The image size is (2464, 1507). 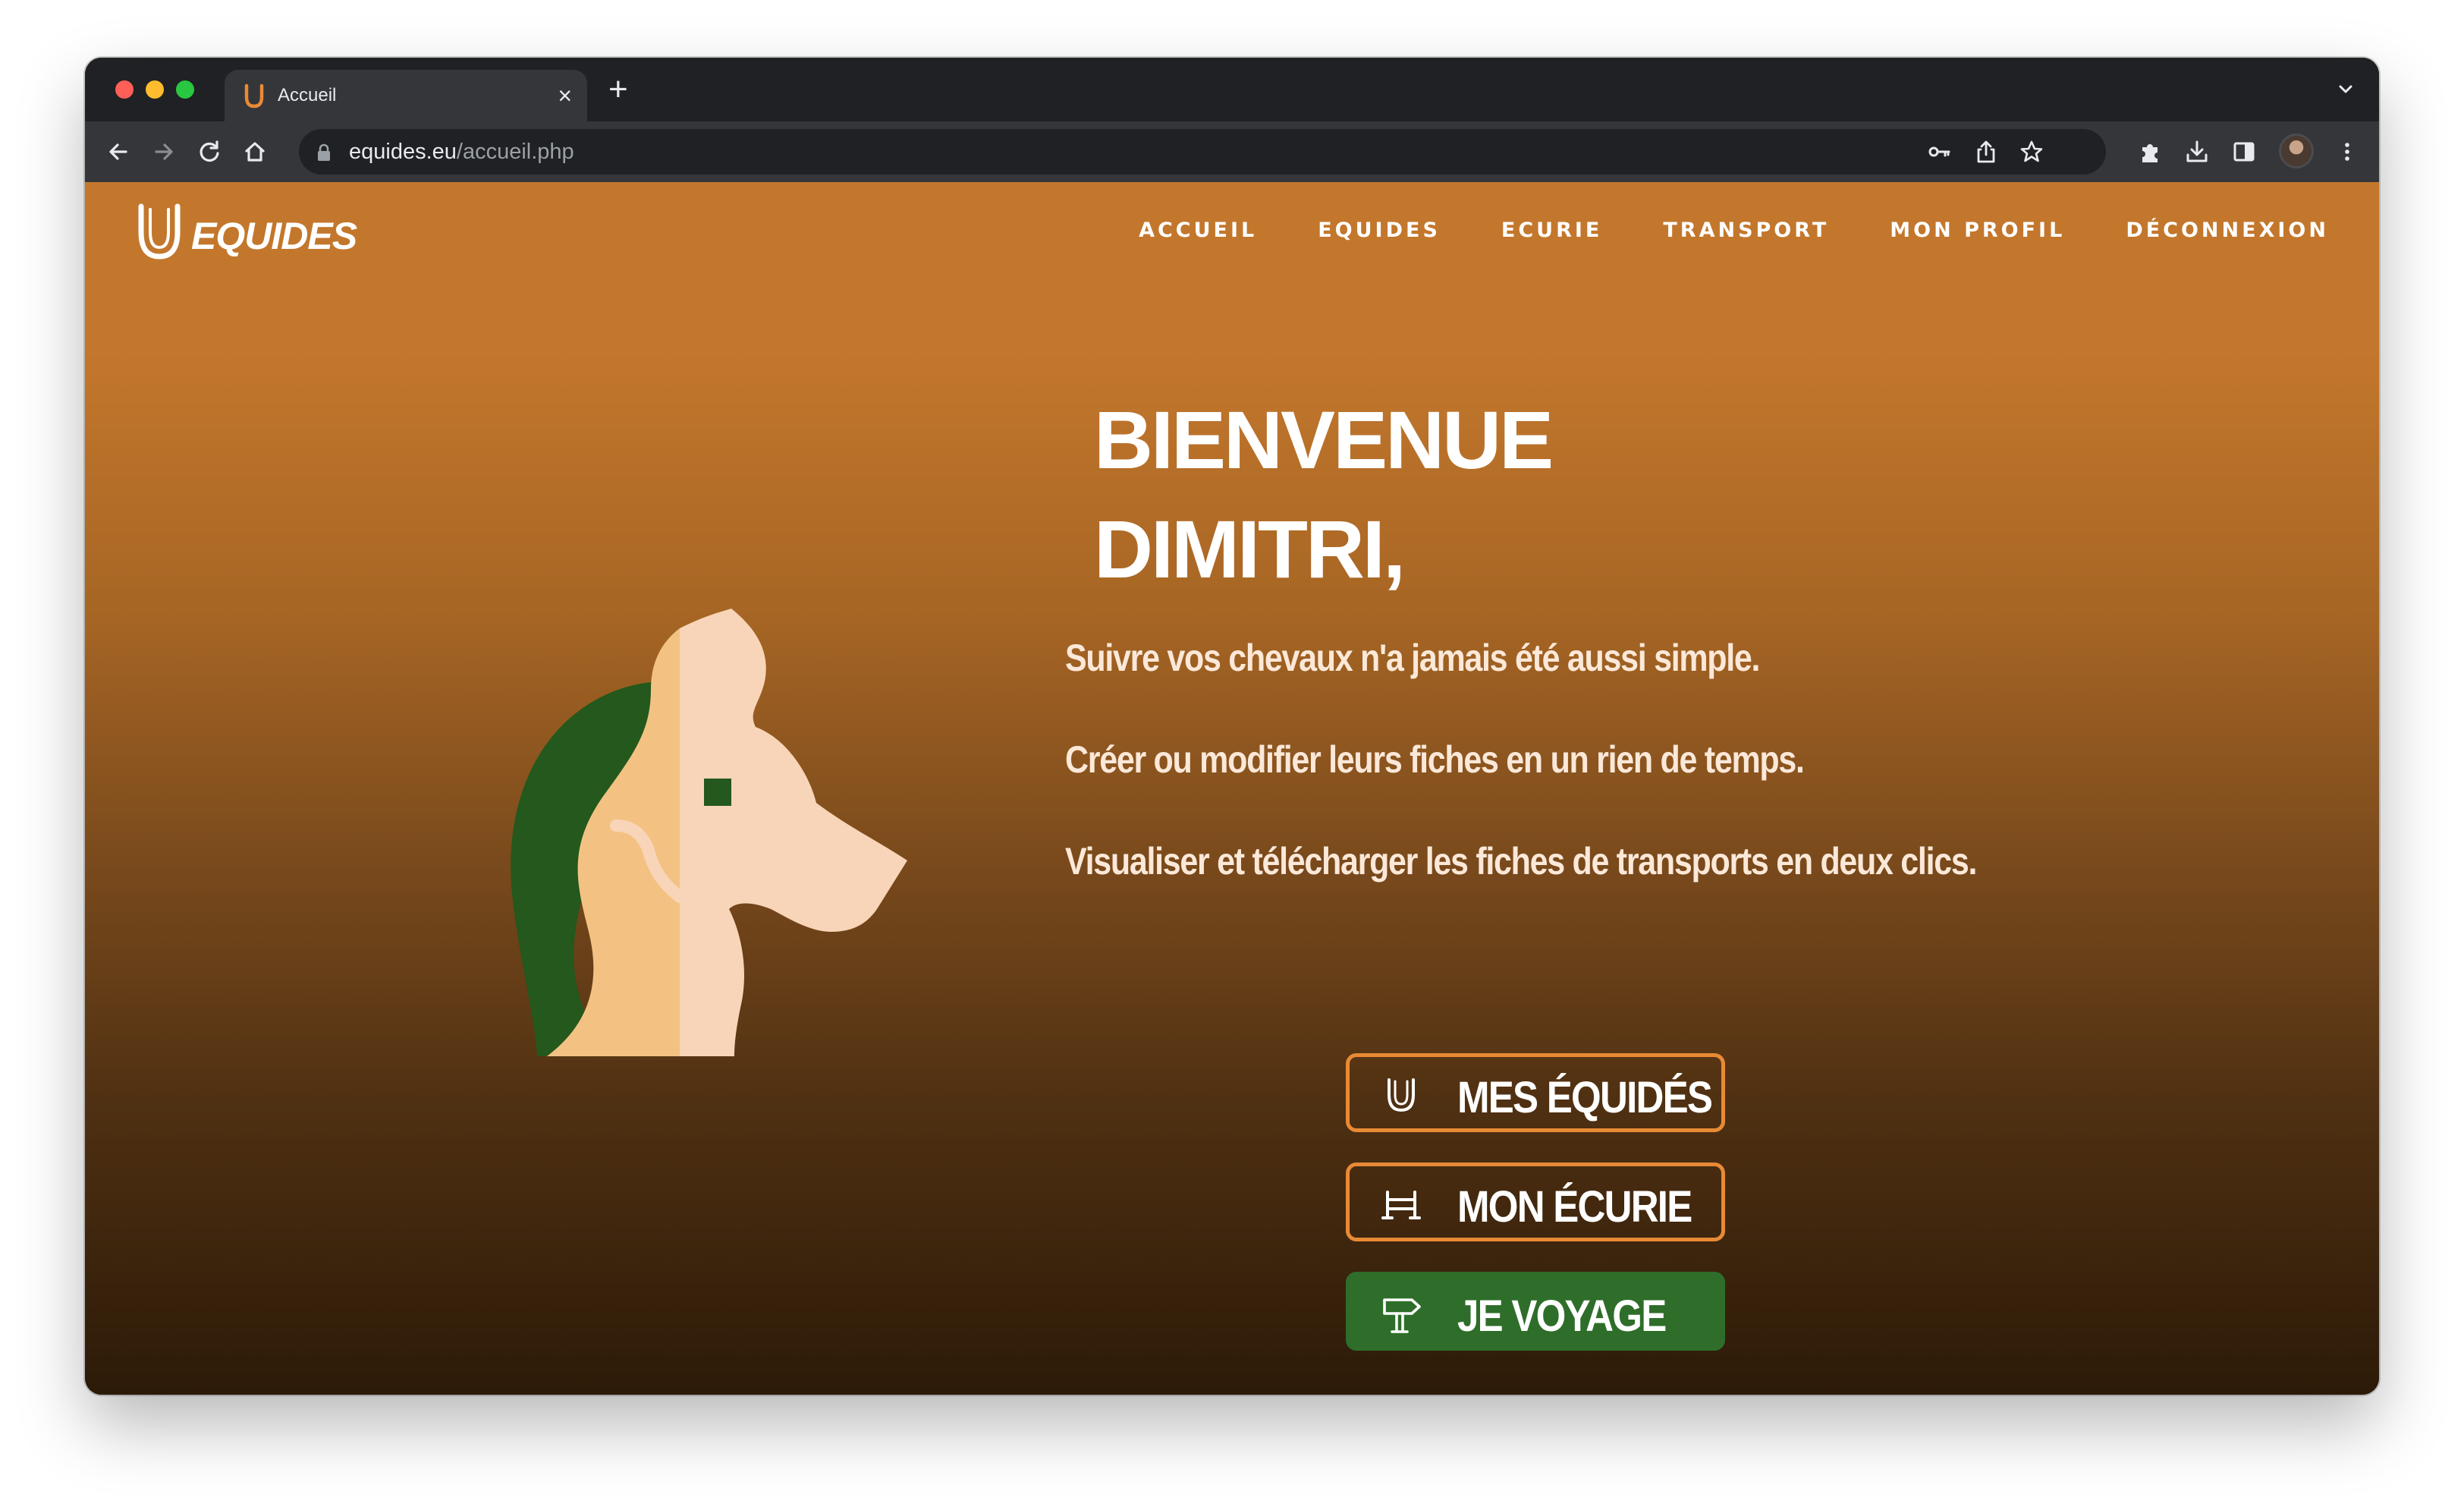 I want to click on welcome-heading: BIENVENUE DIMITRI,, so click(x=1324, y=494).